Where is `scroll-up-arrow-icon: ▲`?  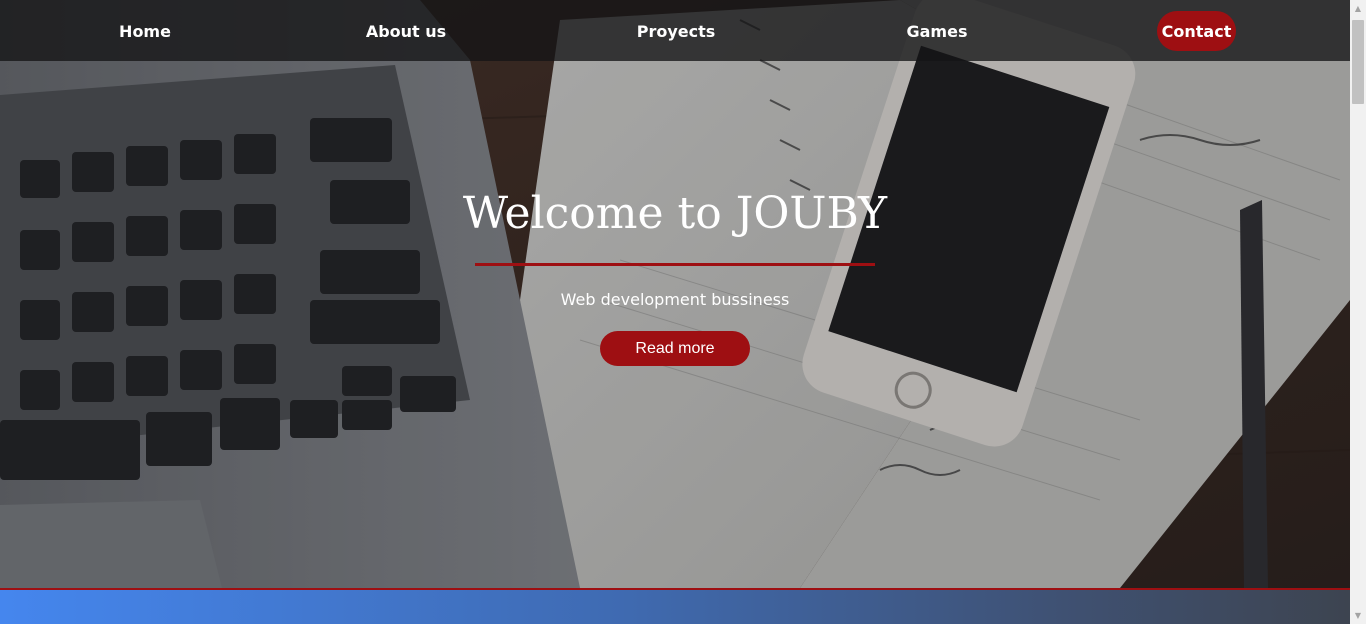
scroll-up-arrow-icon: ▲ is located at coordinates (1358, 8).